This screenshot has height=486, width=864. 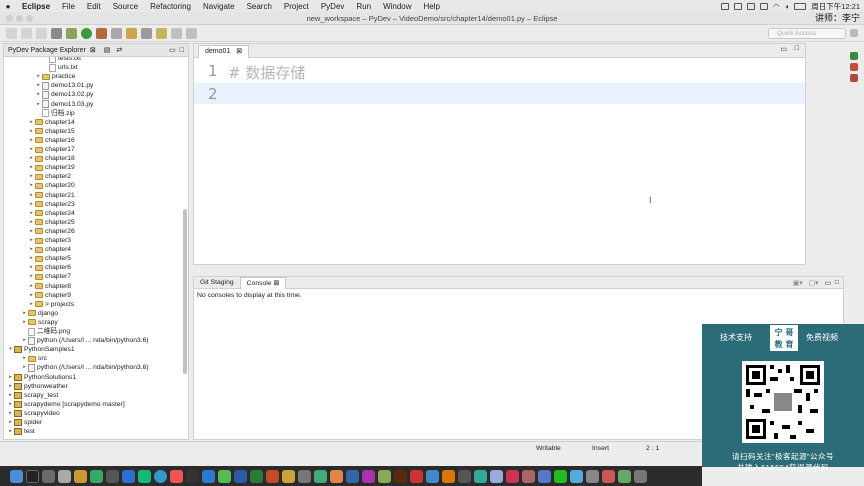 I want to click on debug-icon, so click(x=71, y=33).